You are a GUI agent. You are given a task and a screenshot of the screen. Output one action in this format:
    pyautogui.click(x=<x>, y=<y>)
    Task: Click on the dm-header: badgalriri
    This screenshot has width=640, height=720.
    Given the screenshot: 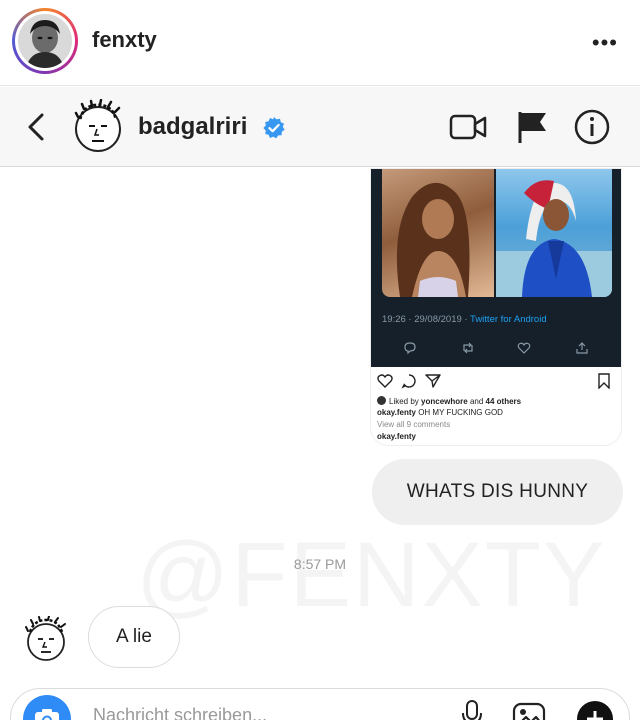 What is the action you would take?
    pyautogui.click(x=320, y=127)
    